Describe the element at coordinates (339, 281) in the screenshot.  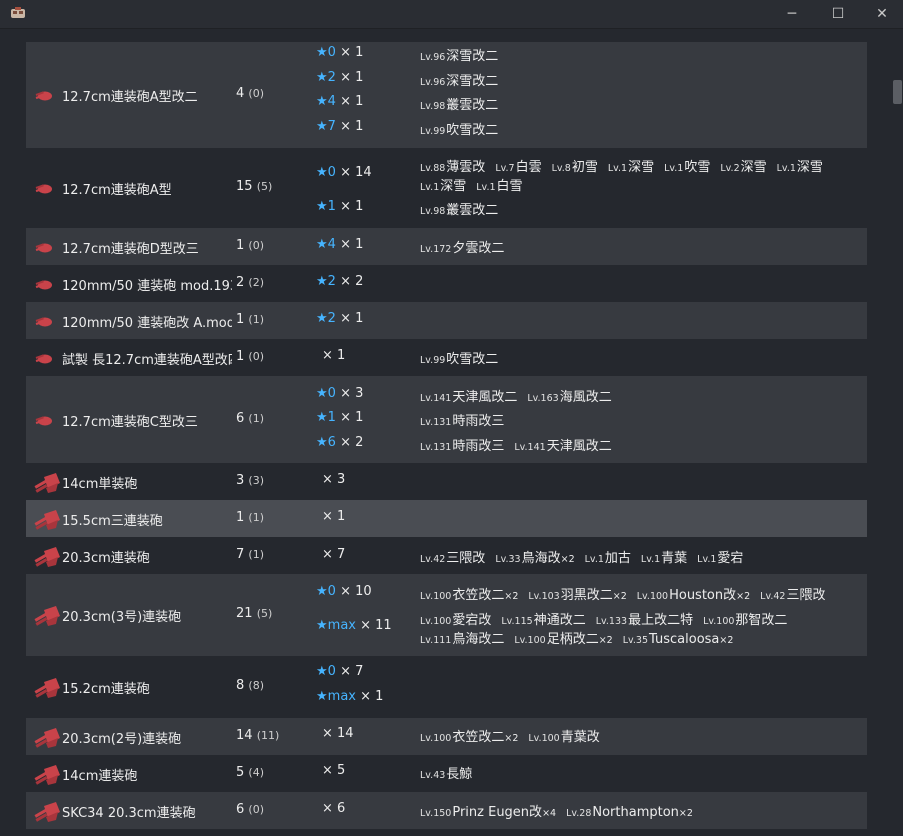
I see `improvement-level: ★2 × 2` at that location.